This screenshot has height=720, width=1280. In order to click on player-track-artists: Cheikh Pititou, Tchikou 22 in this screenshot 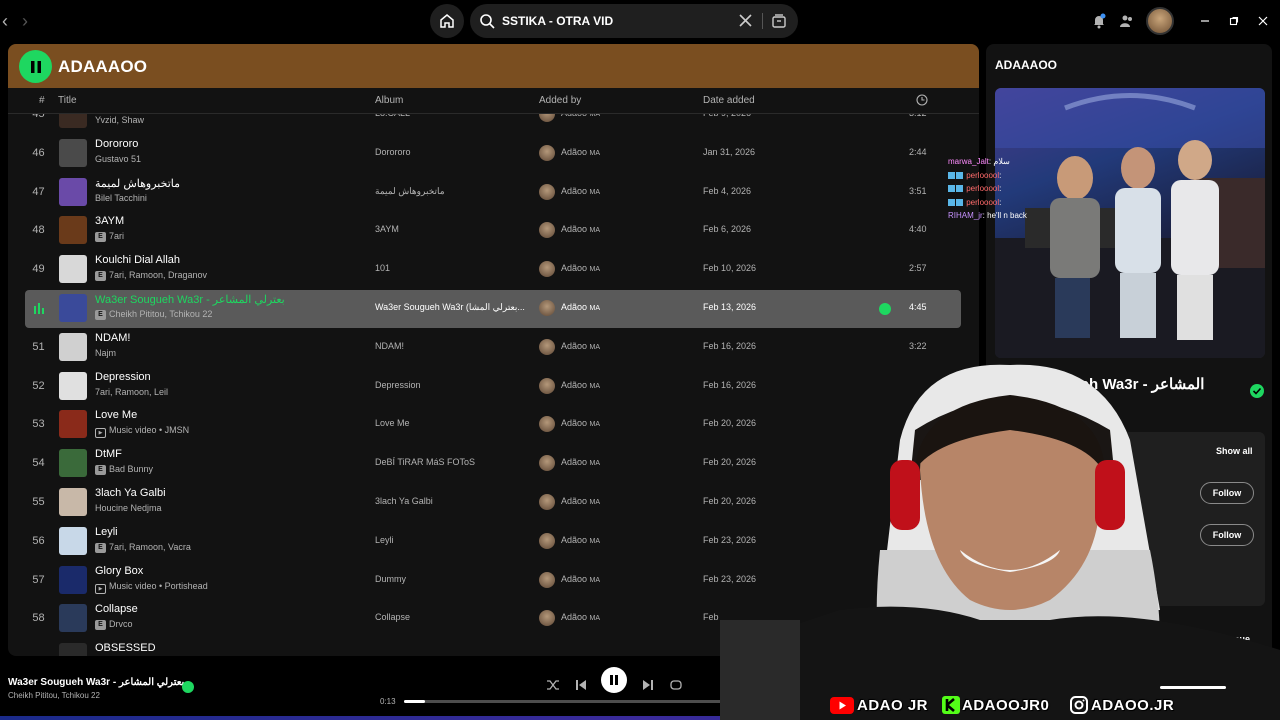, I will do `click(54, 695)`.